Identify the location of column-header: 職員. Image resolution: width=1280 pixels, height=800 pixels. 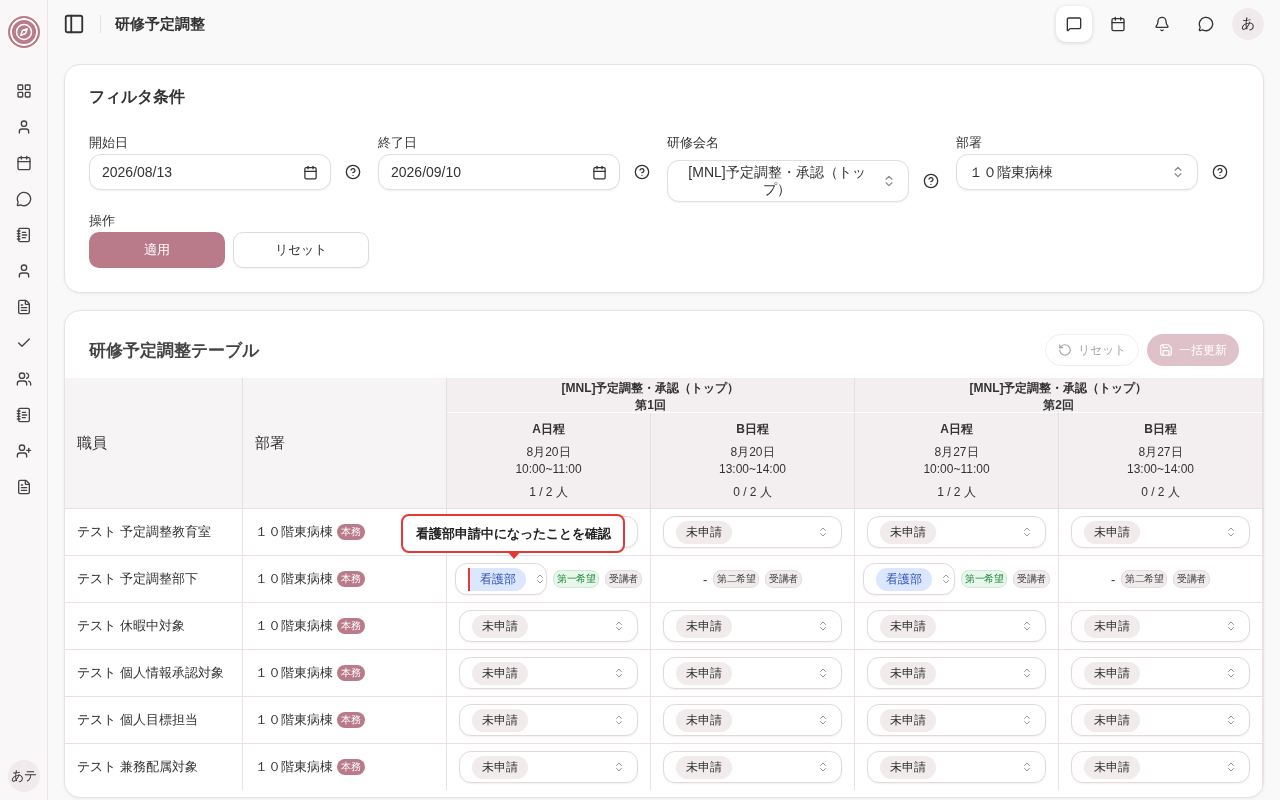
(154, 443).